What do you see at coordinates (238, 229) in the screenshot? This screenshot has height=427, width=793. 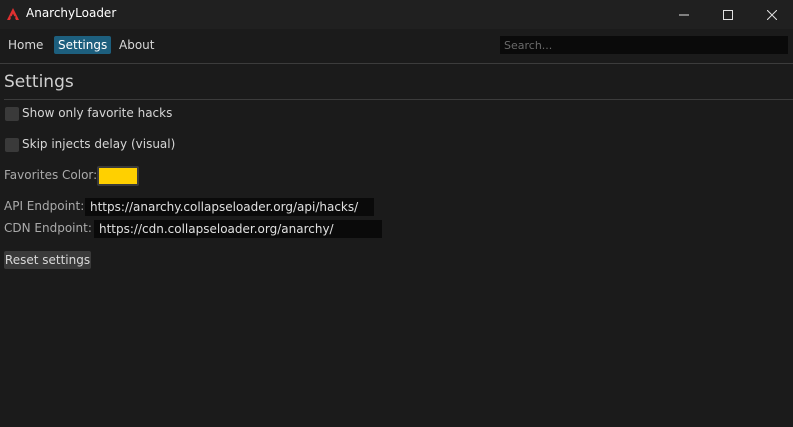 I see `cdn-endpoint-field` at bounding box center [238, 229].